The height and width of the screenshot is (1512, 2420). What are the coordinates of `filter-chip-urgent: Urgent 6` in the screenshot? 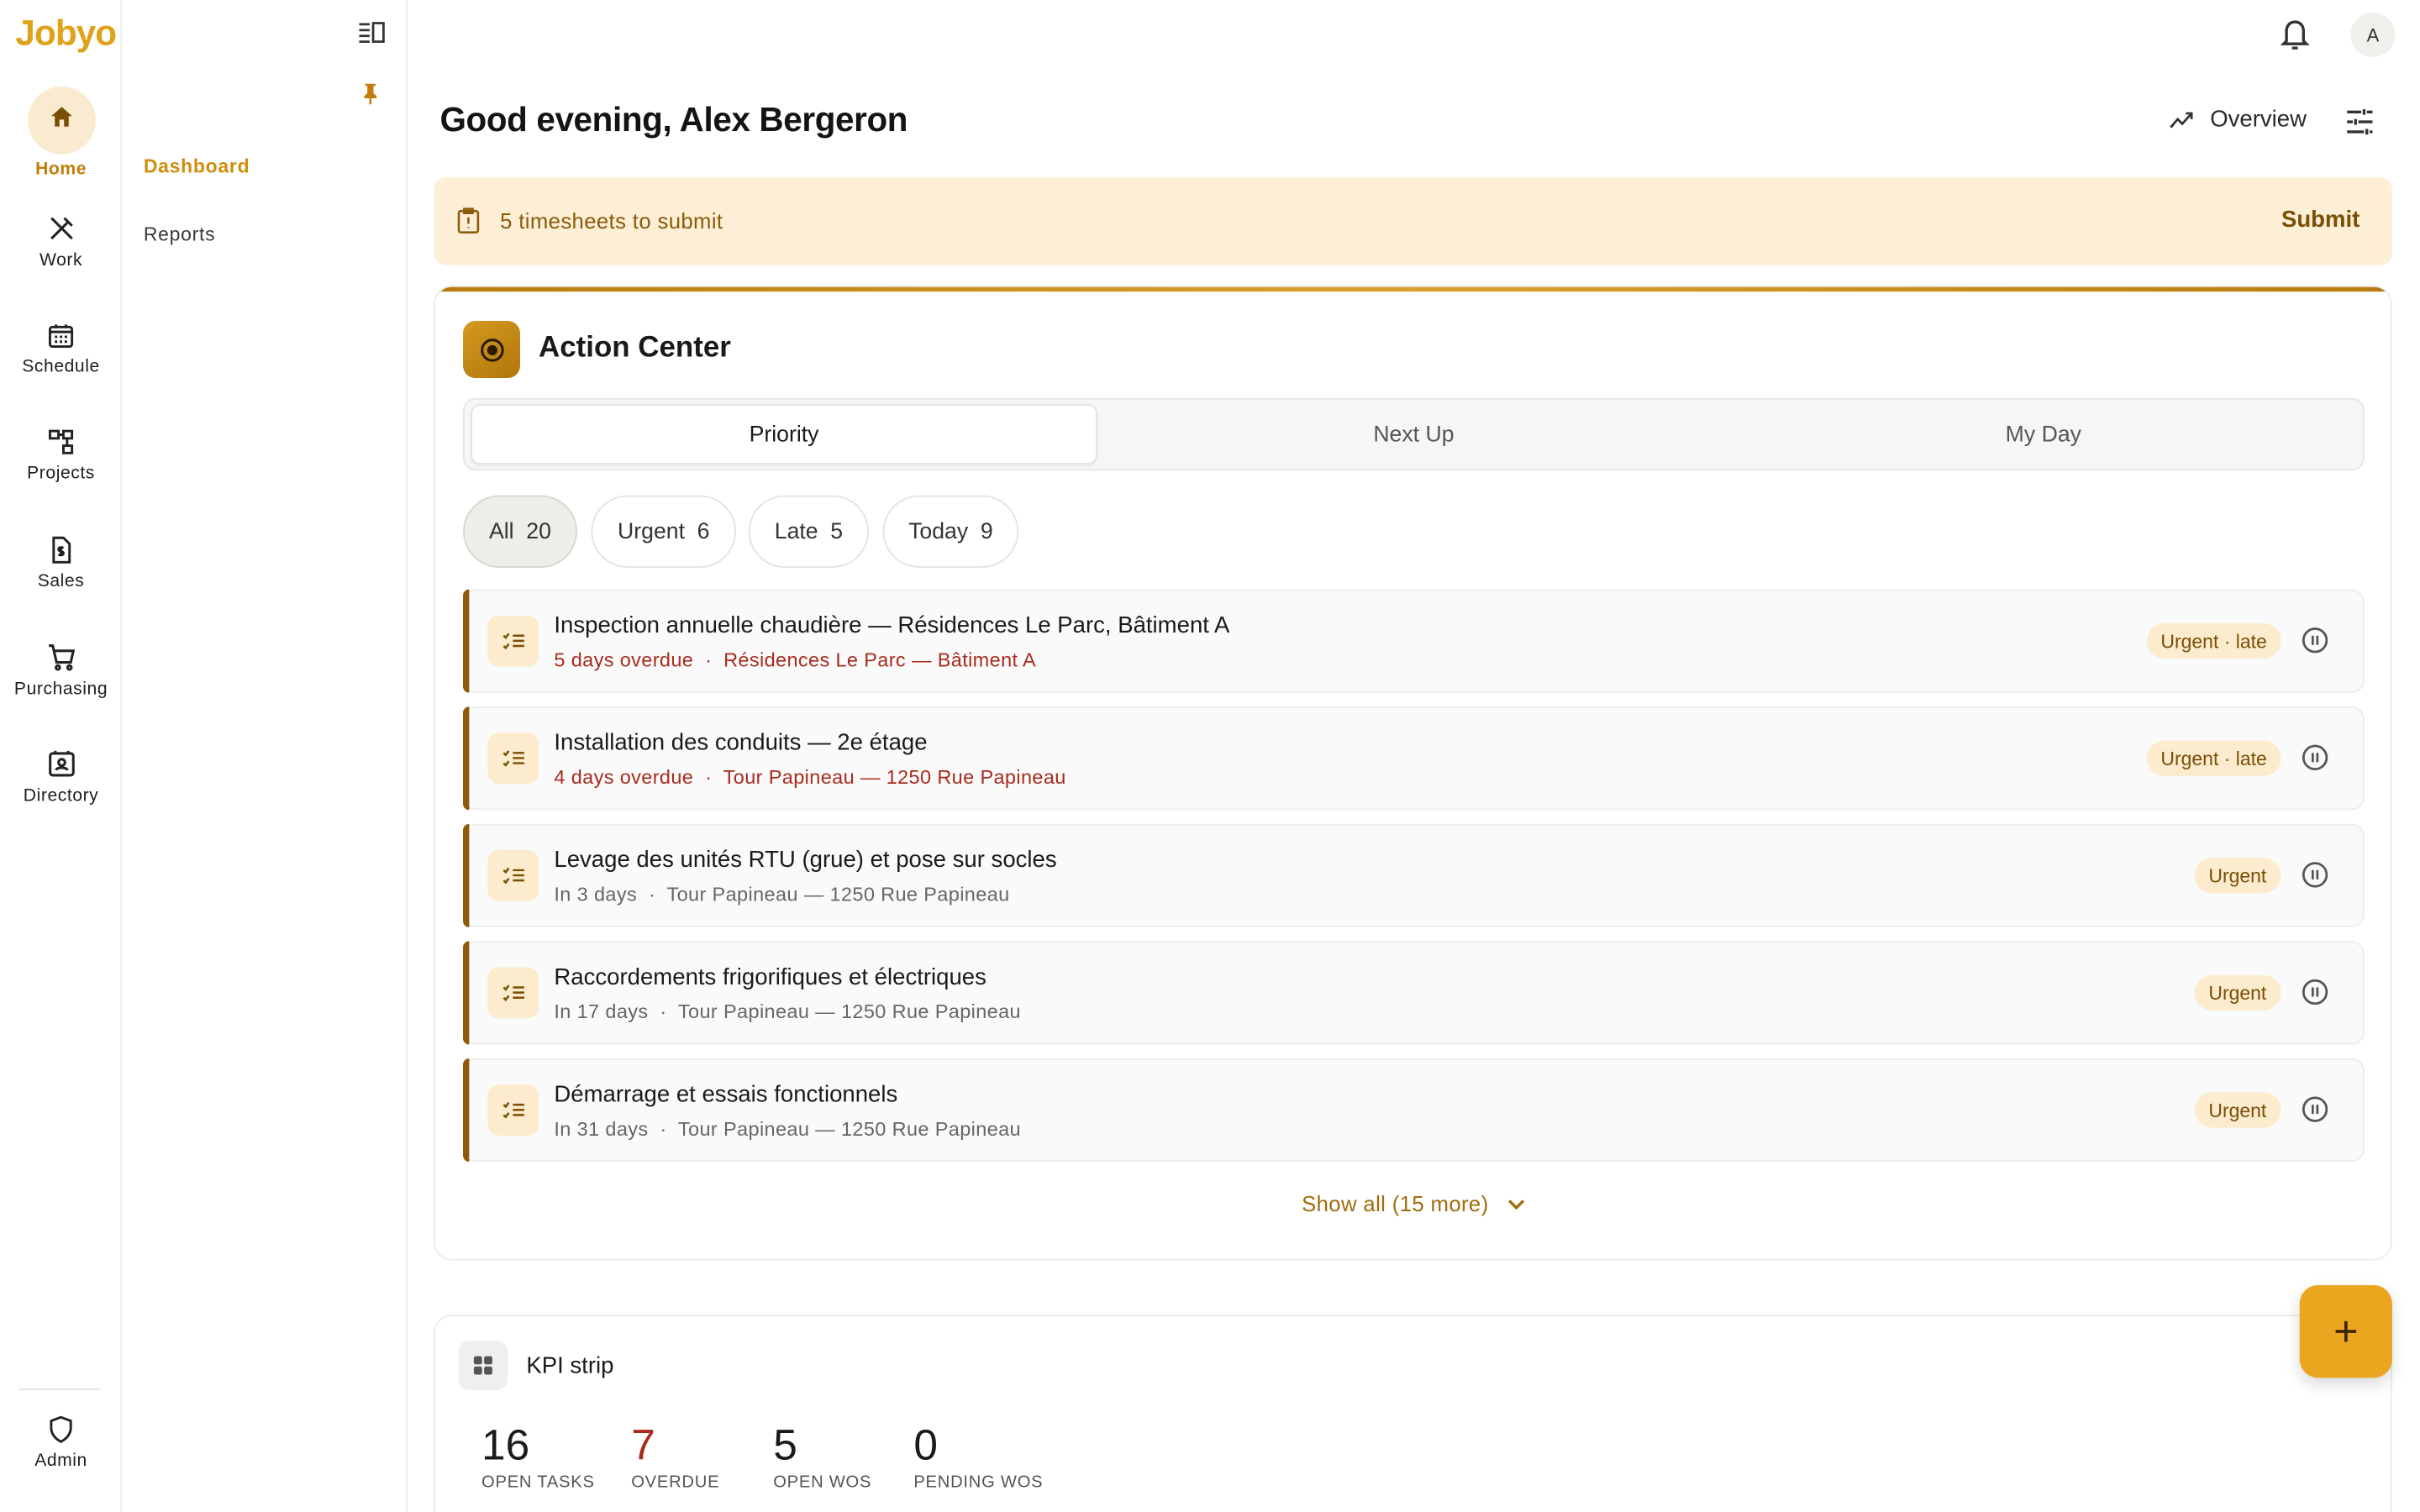 It's located at (664, 531).